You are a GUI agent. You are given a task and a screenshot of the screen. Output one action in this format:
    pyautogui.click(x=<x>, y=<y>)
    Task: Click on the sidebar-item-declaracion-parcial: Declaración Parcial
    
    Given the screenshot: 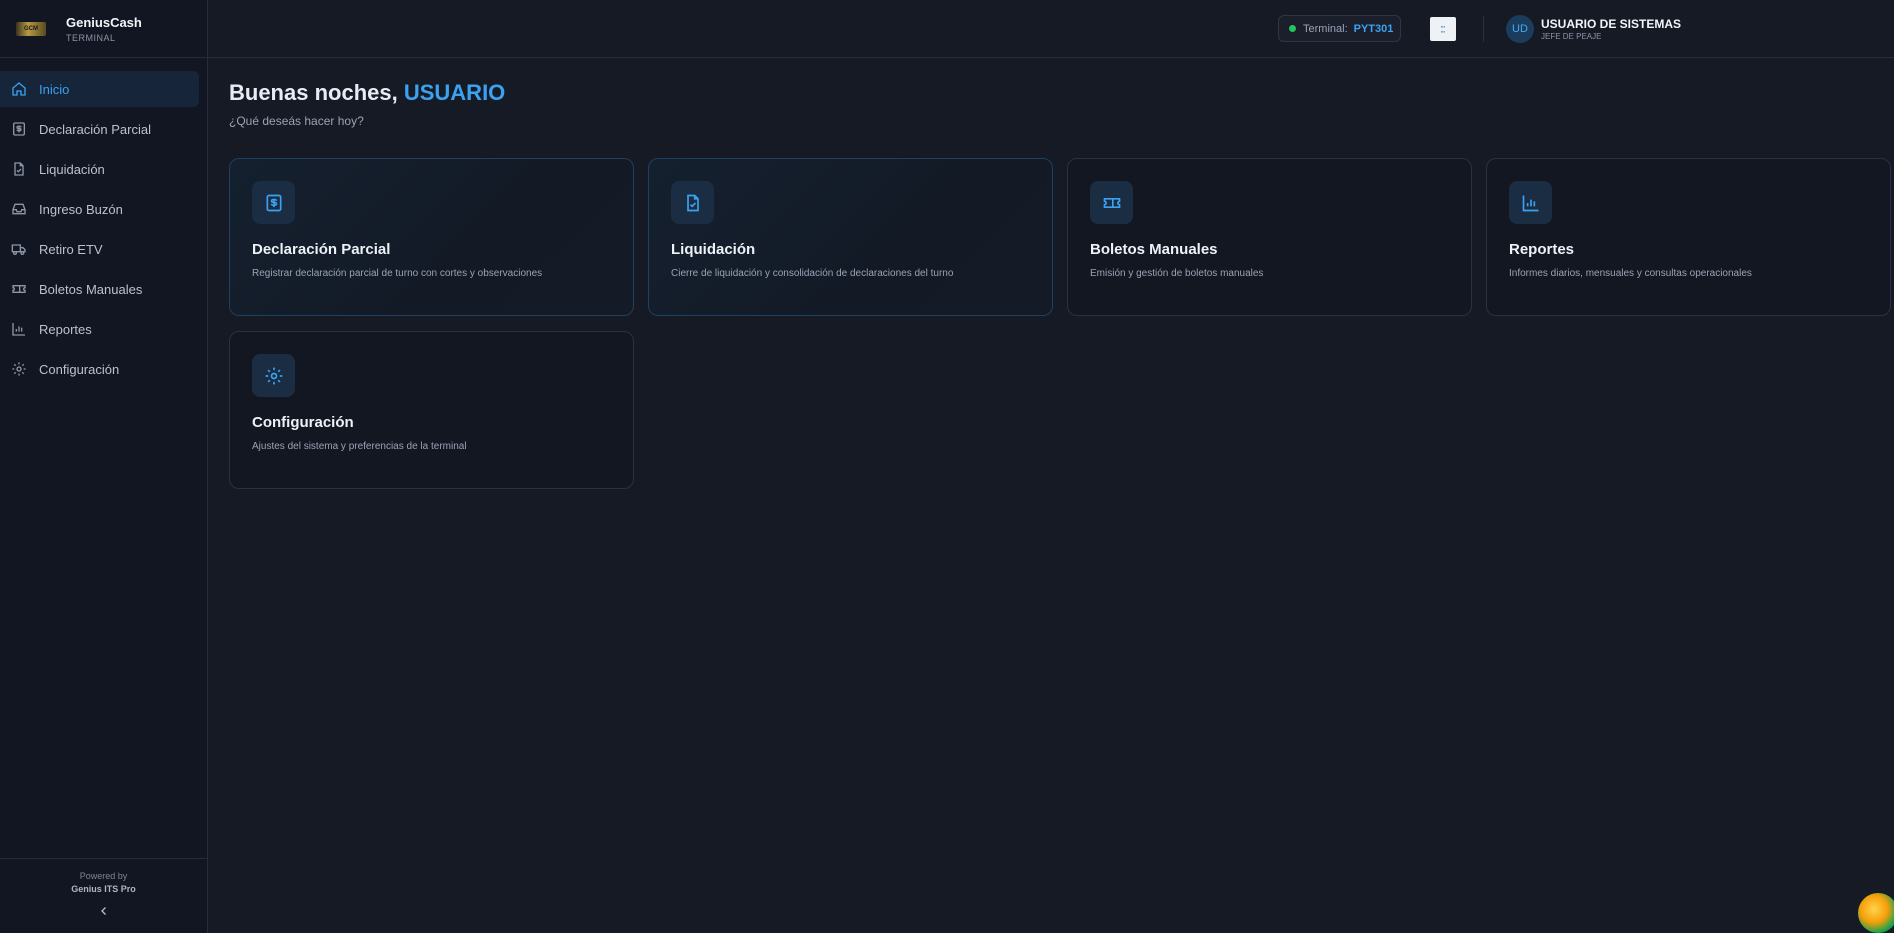 What is the action you would take?
    pyautogui.click(x=99, y=129)
    